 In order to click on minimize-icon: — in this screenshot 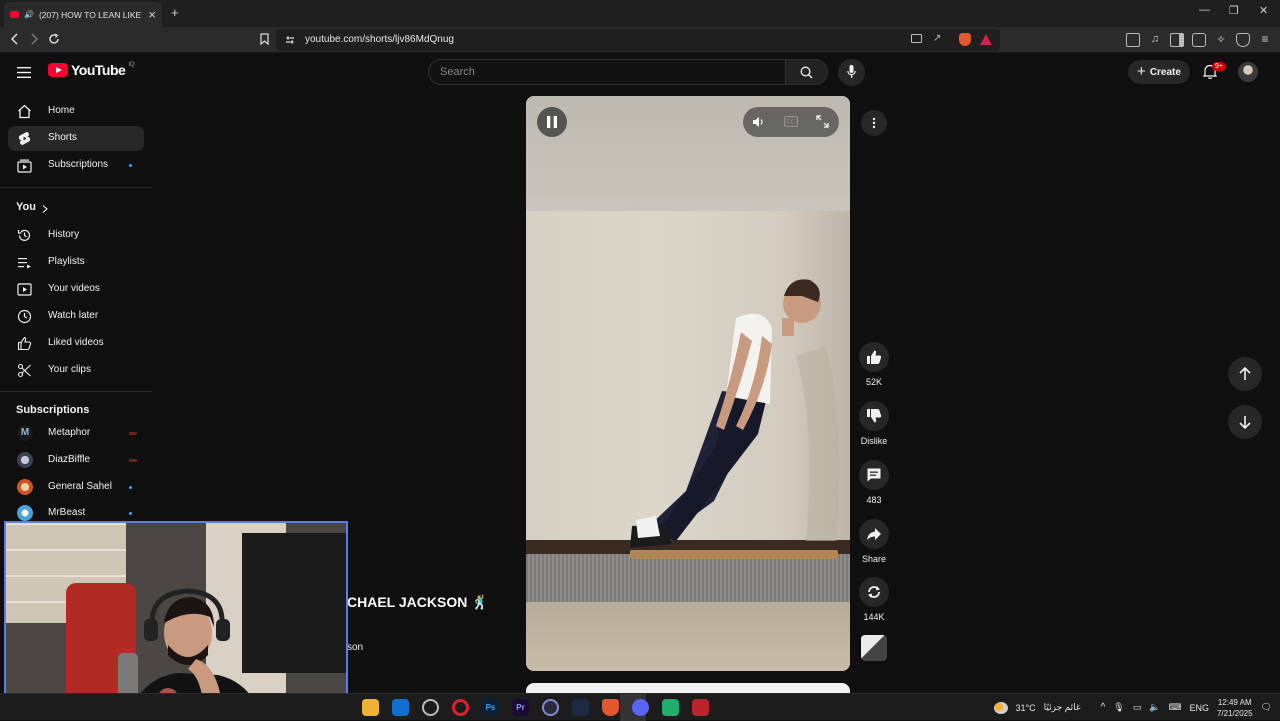, I will do `click(1204, 10)`.